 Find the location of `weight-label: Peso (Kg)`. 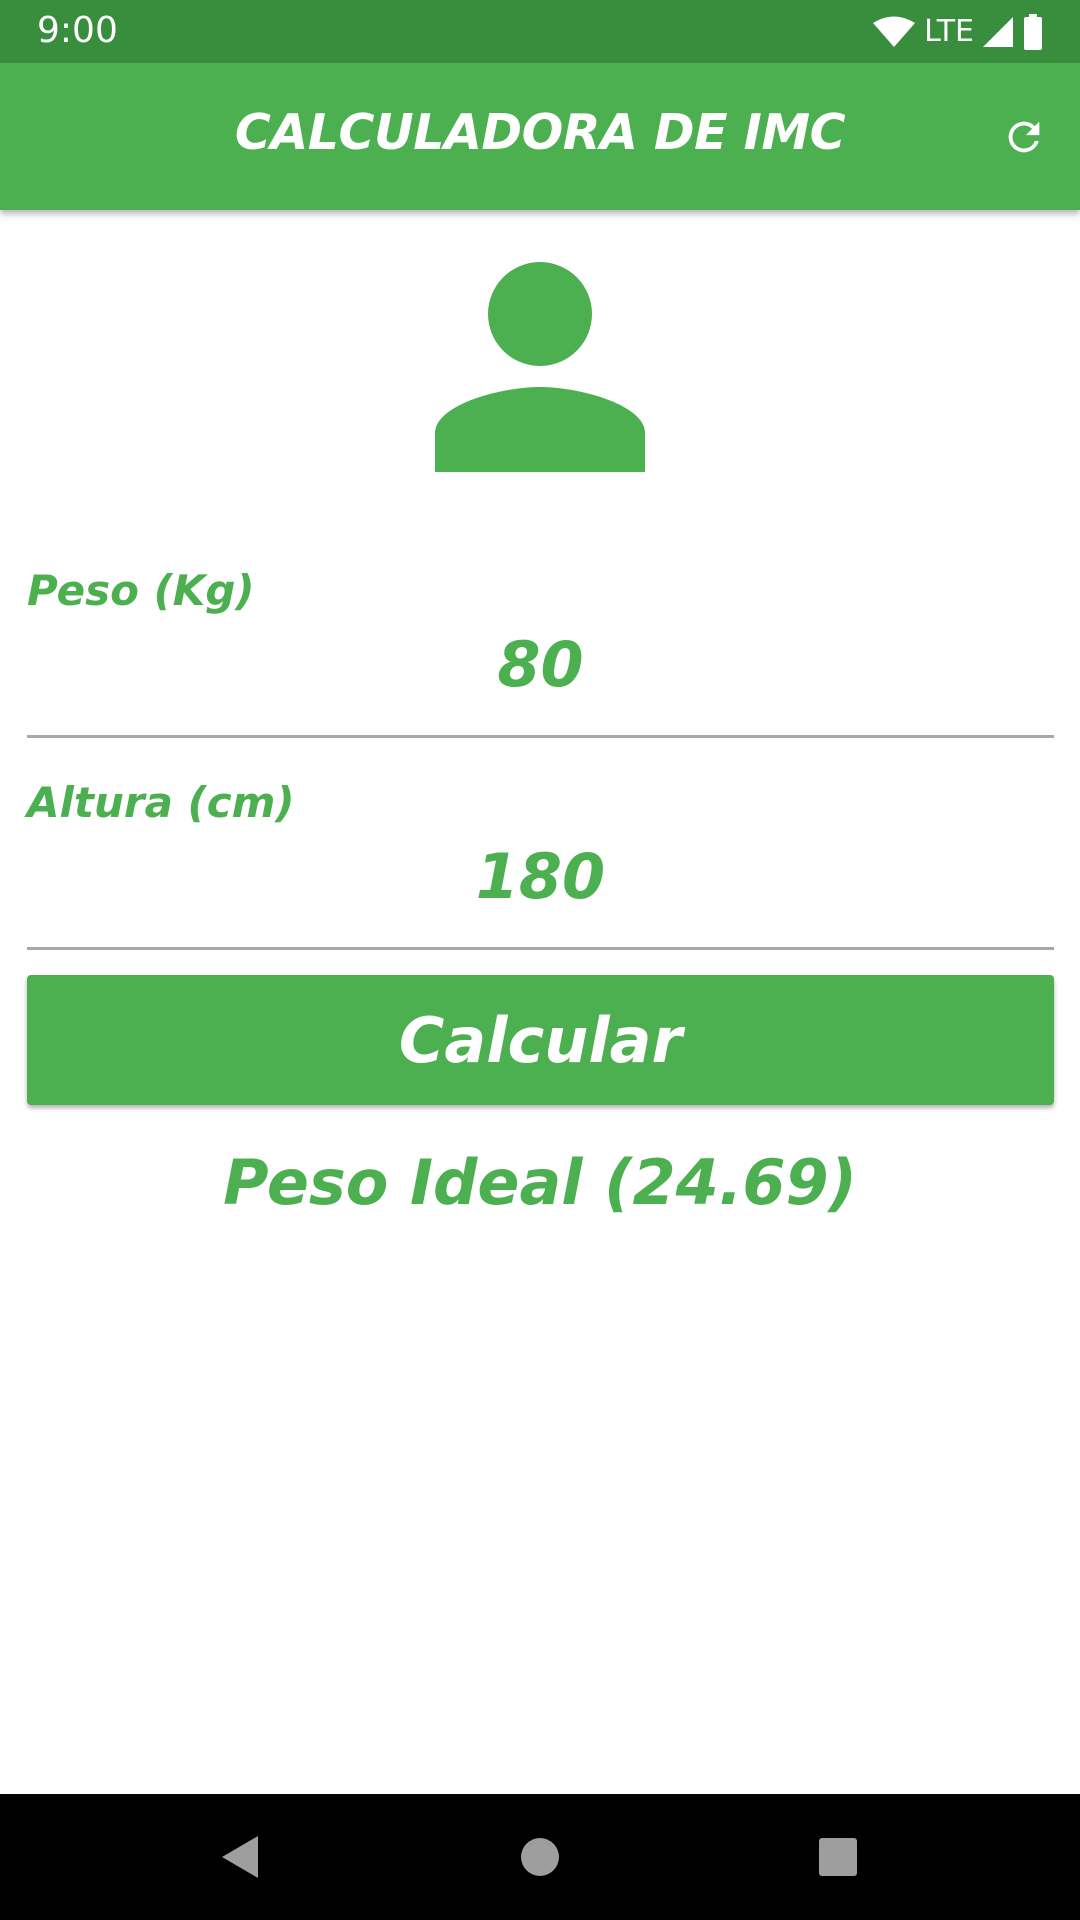

weight-label: Peso (Kg) is located at coordinates (141, 590).